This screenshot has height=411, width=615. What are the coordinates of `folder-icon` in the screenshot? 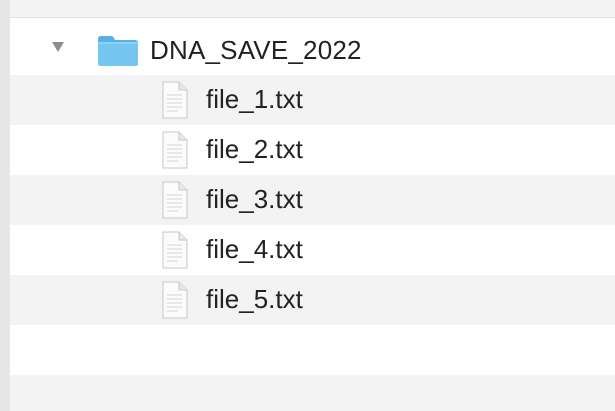 It's located at (118, 51).